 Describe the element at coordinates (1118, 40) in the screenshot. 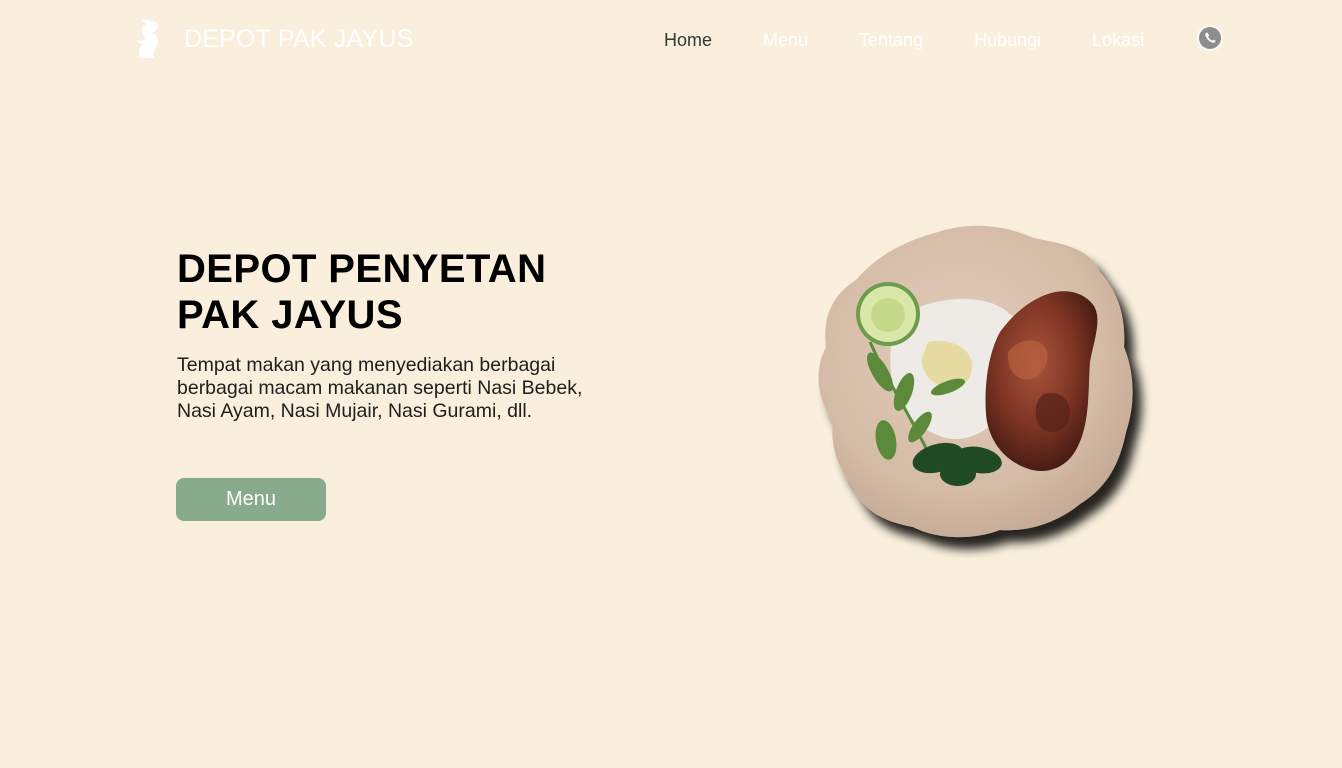

I see `nav-lokasi: Lokasi` at that location.